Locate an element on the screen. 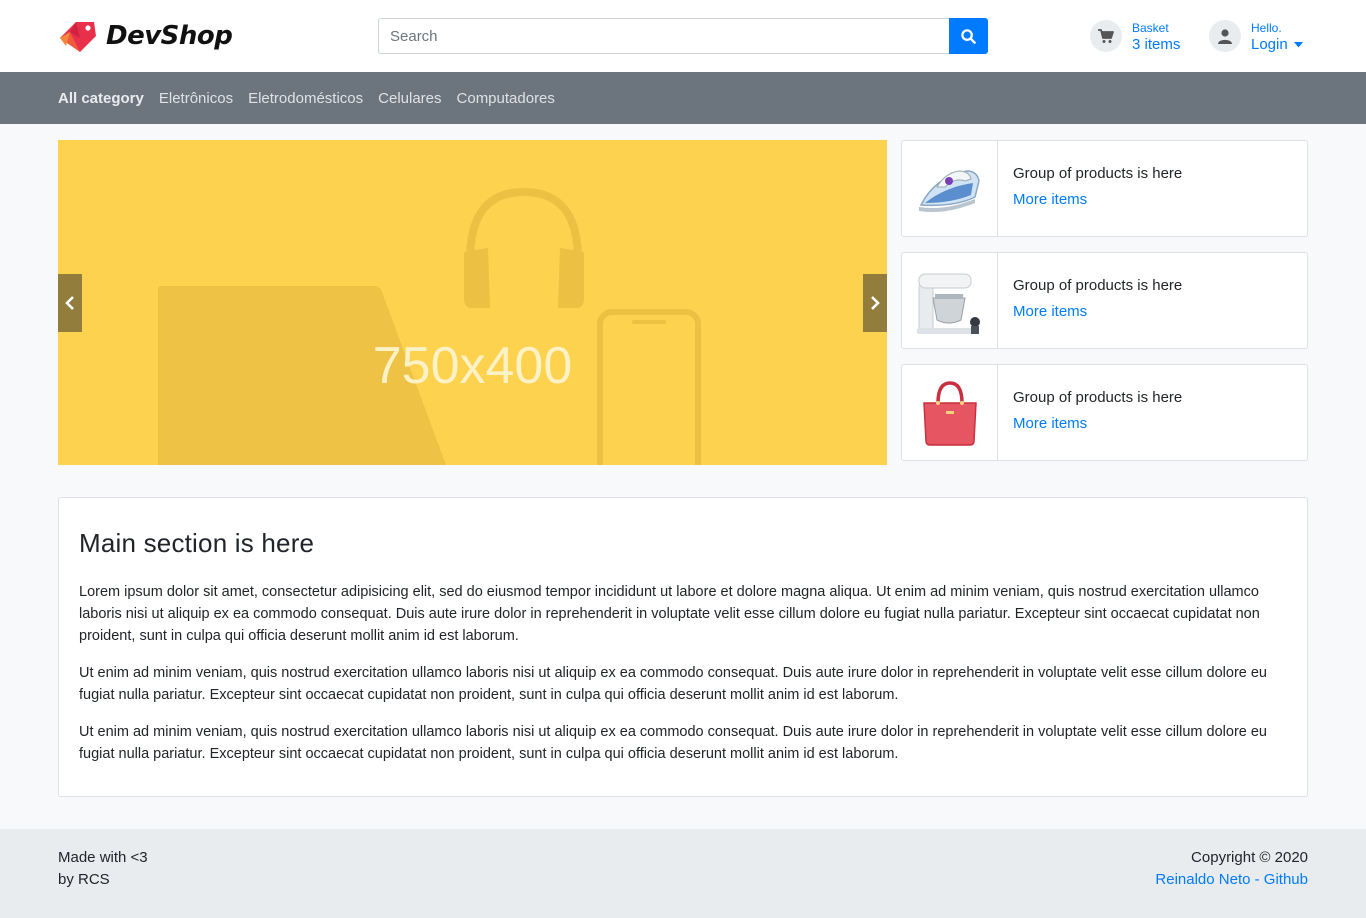 Image resolution: width=1366 pixels, height=918 pixels. account-widget: Hello. Login is located at coordinates (1256, 36).